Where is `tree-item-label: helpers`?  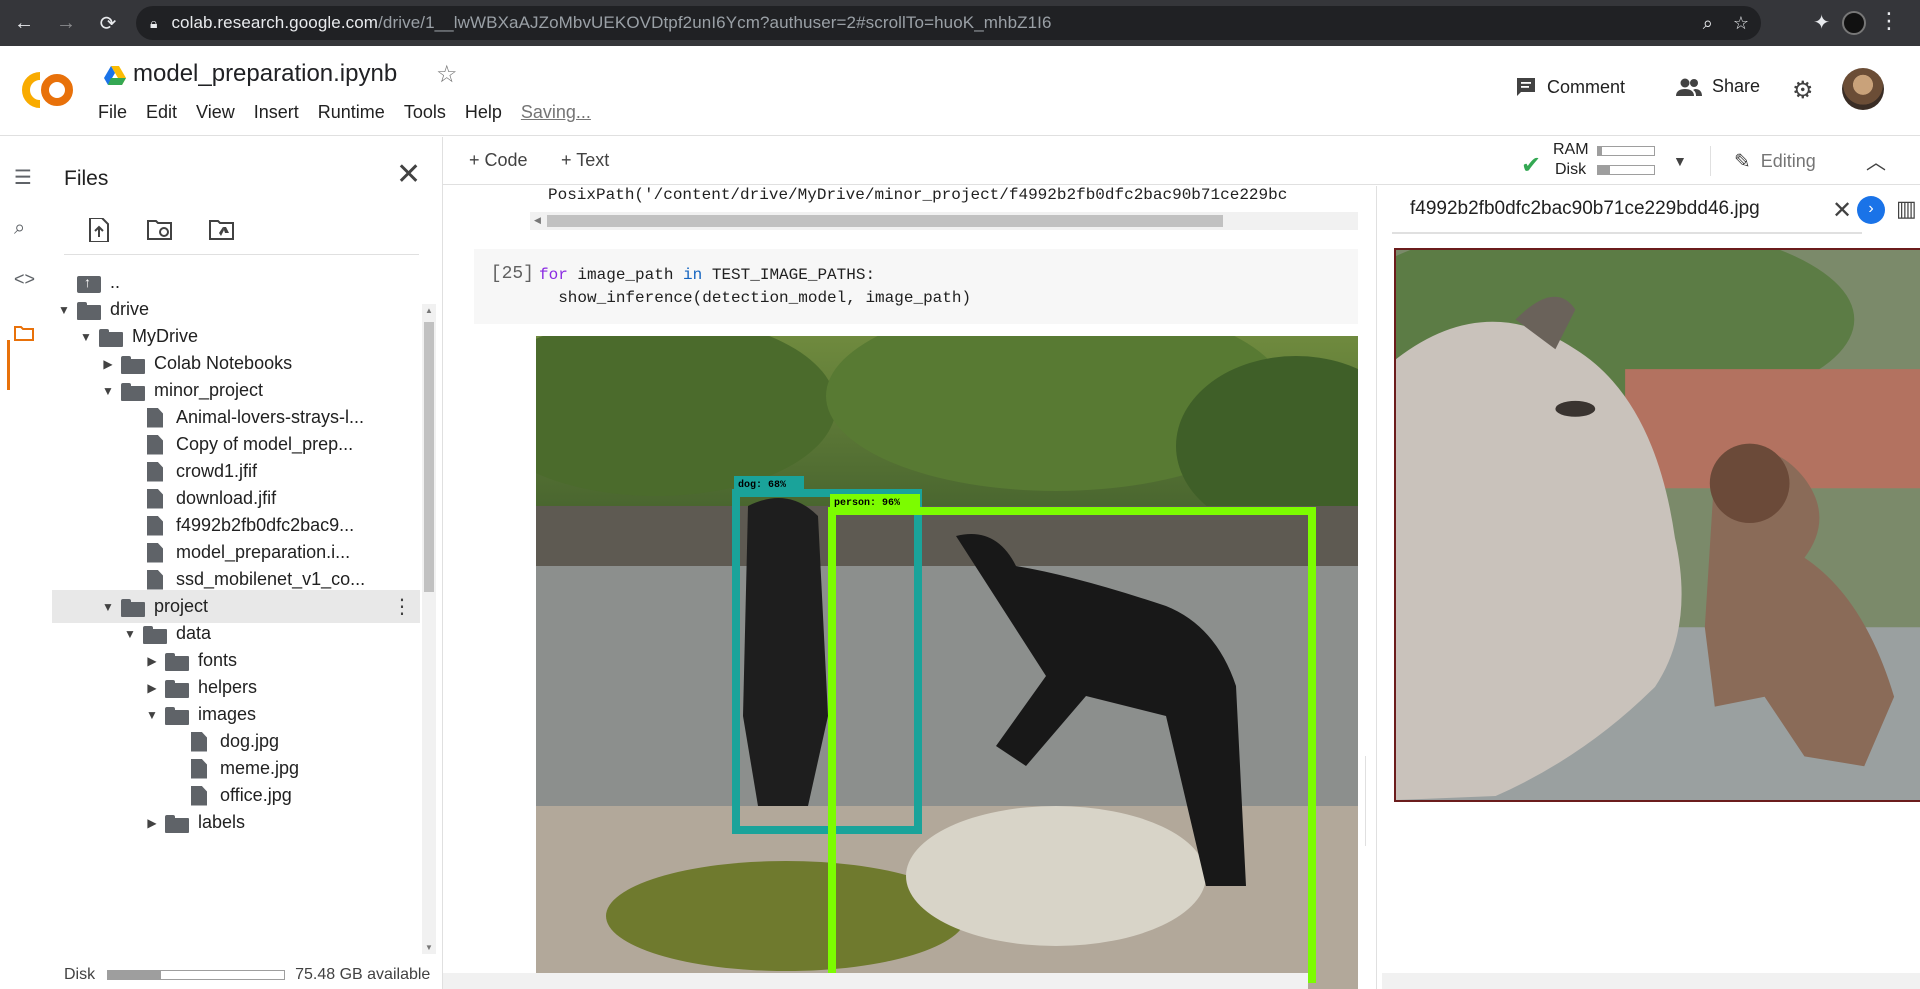
tree-item-label: helpers is located at coordinates (228, 687).